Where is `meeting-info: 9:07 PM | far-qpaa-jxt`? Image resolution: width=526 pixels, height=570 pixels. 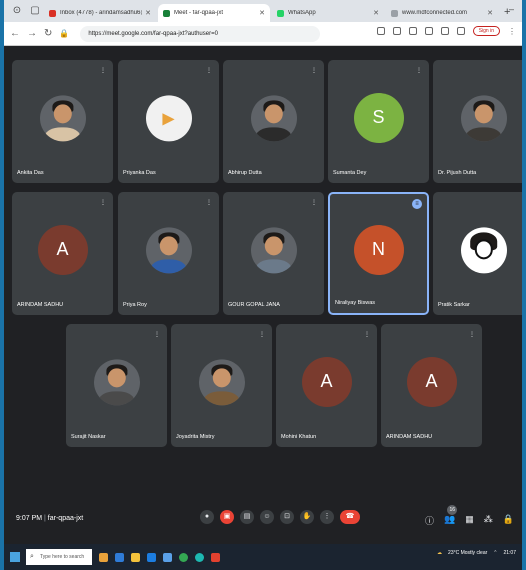
meeting-info: 9:07 PM | far-qpaa-jxt is located at coordinates (50, 518).